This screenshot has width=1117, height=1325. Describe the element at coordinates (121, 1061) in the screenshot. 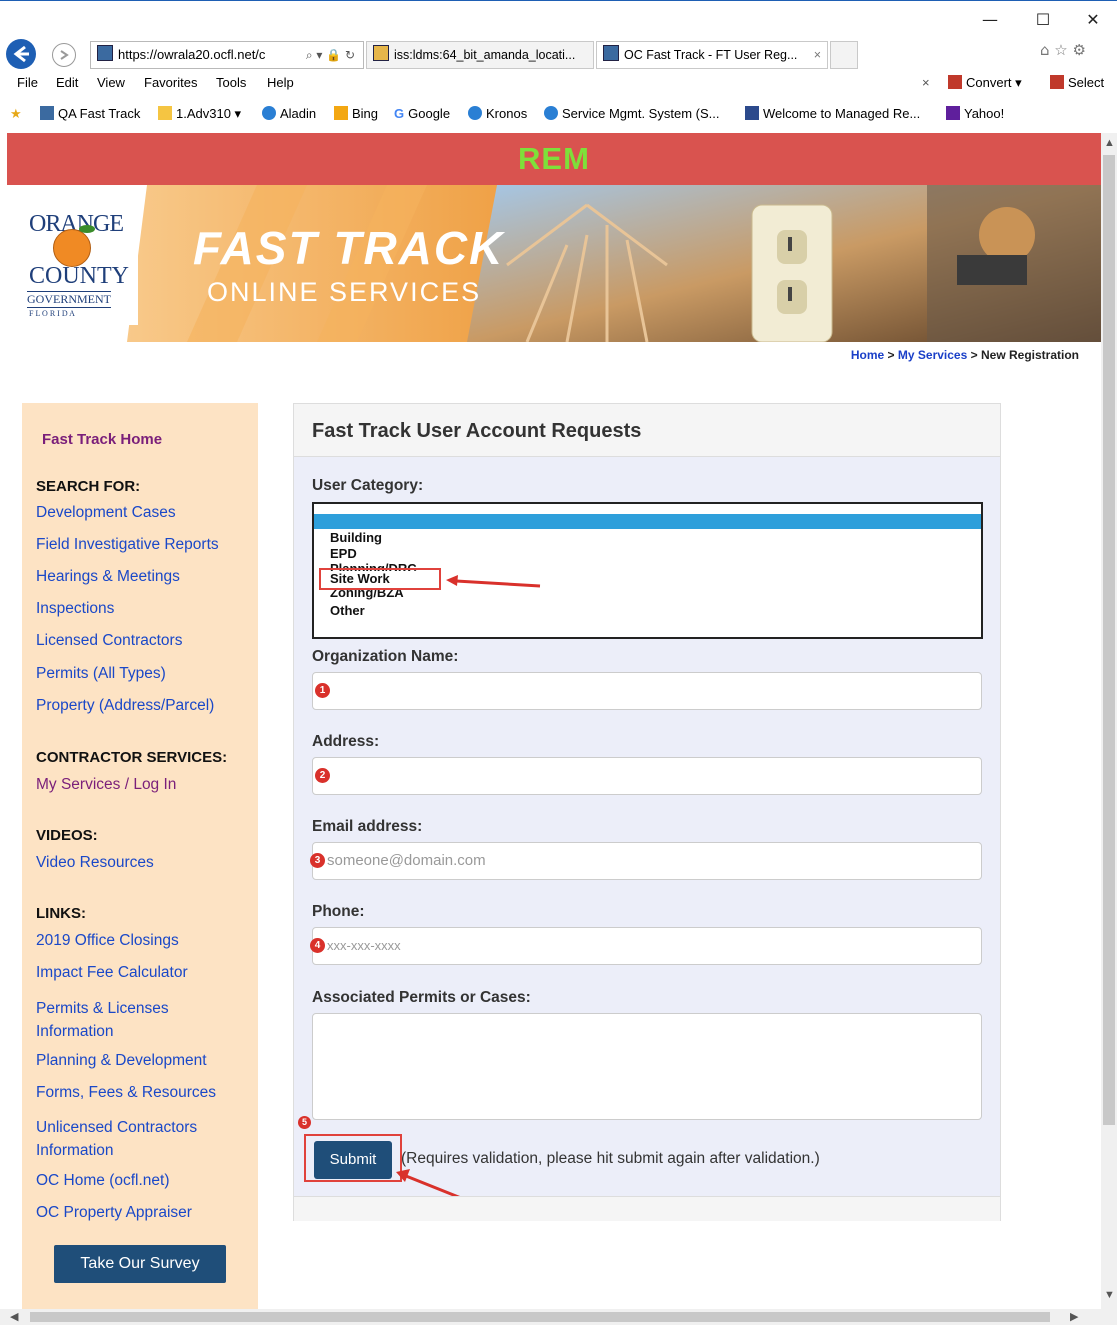

I see `sidebar-link-planning: Planning & Development` at that location.